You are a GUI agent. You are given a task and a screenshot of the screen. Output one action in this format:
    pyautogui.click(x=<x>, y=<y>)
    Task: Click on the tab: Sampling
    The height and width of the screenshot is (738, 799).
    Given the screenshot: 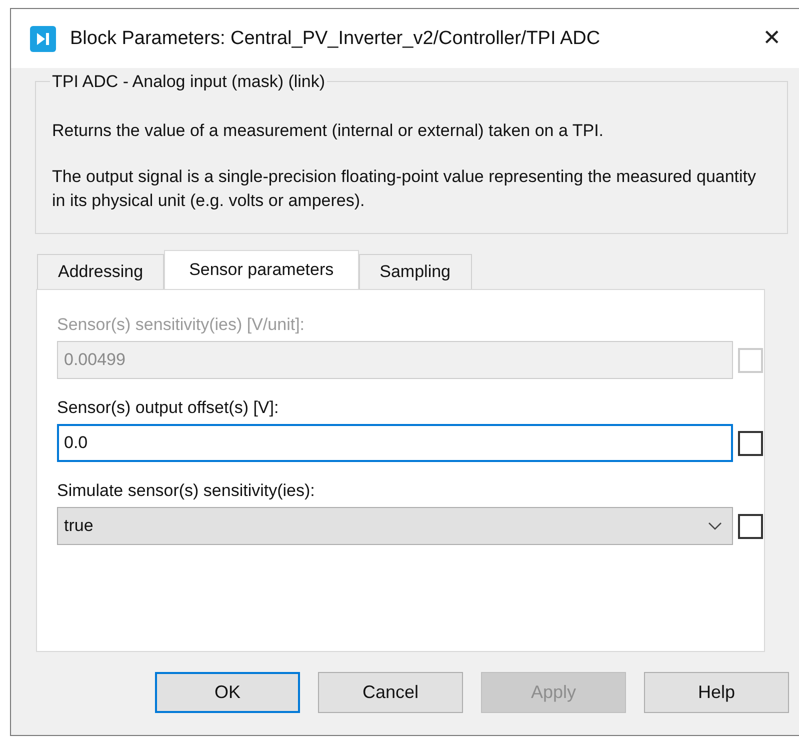 What is the action you would take?
    pyautogui.click(x=415, y=271)
    